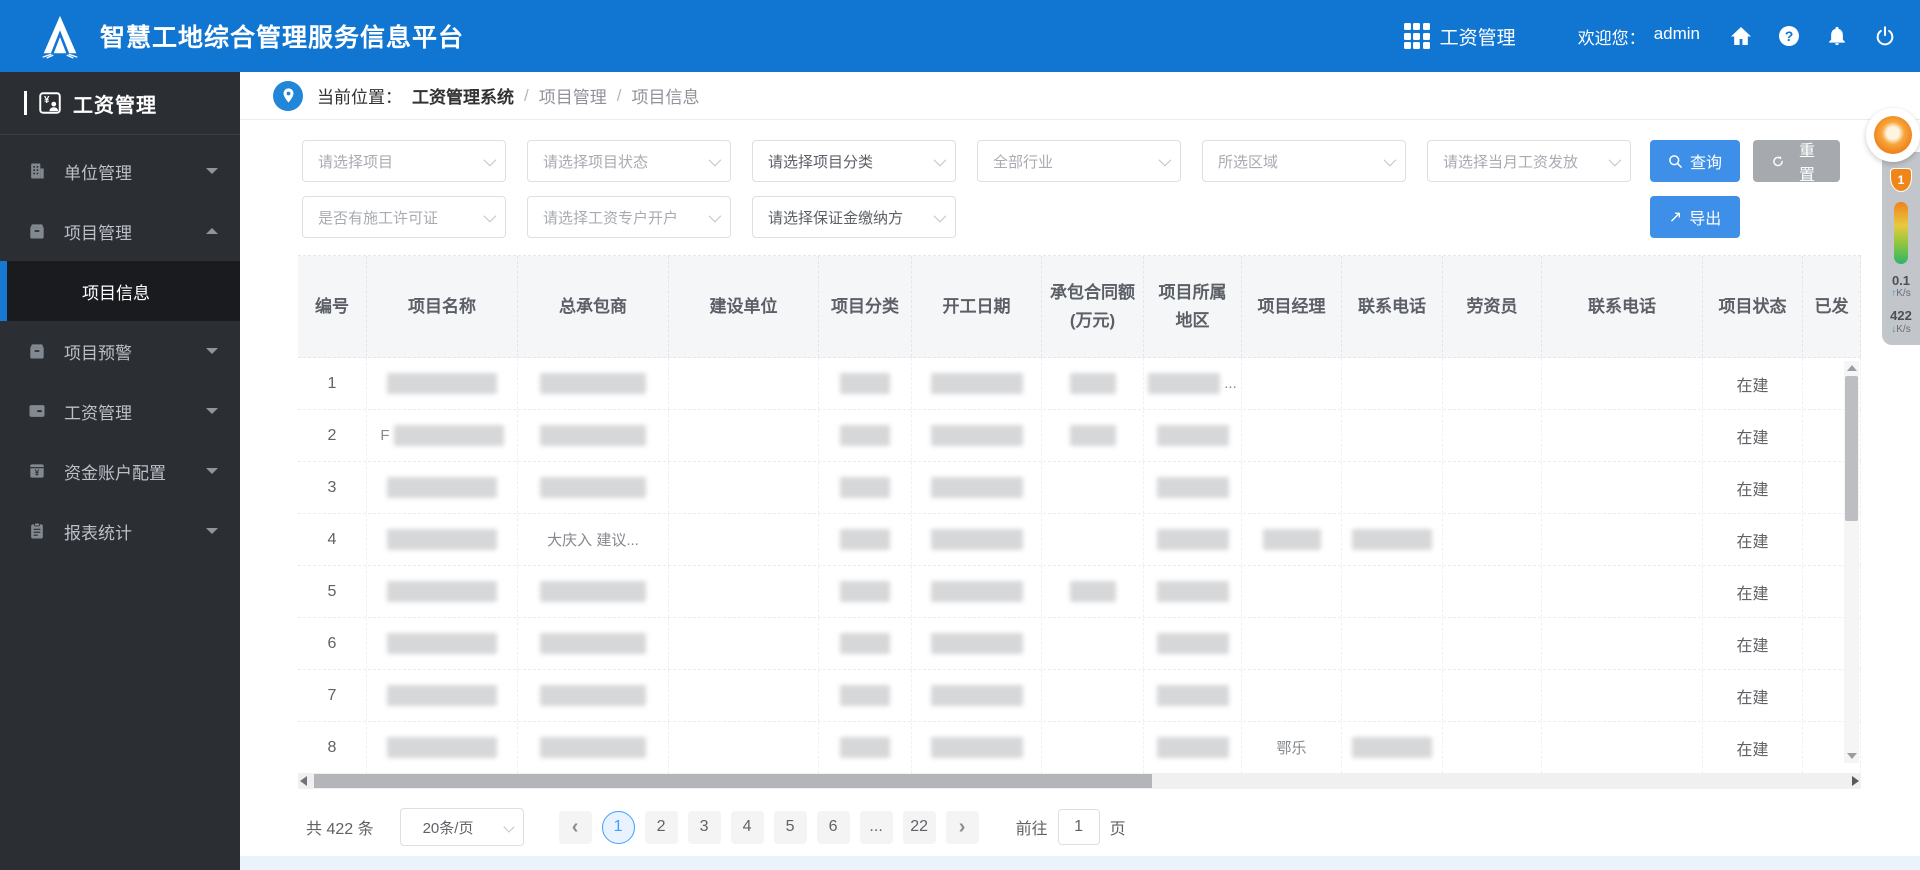 This screenshot has width=1920, height=870. What do you see at coordinates (919, 827) in the screenshot?
I see `page-button-22: 22` at bounding box center [919, 827].